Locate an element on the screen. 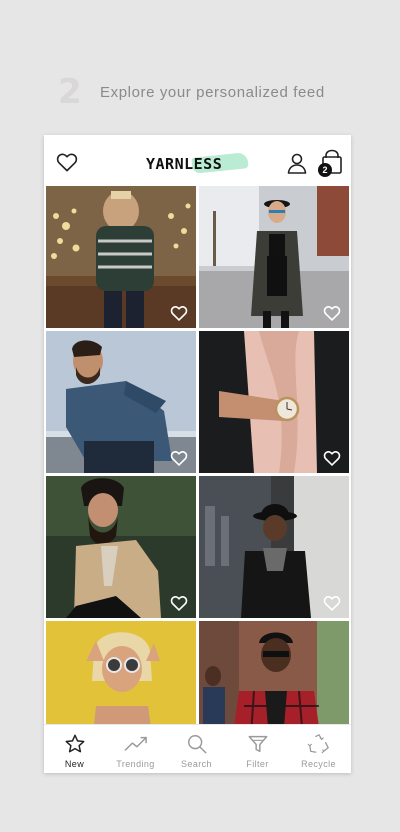  logo-wordmark: YARNLESS is located at coordinates (184, 164).